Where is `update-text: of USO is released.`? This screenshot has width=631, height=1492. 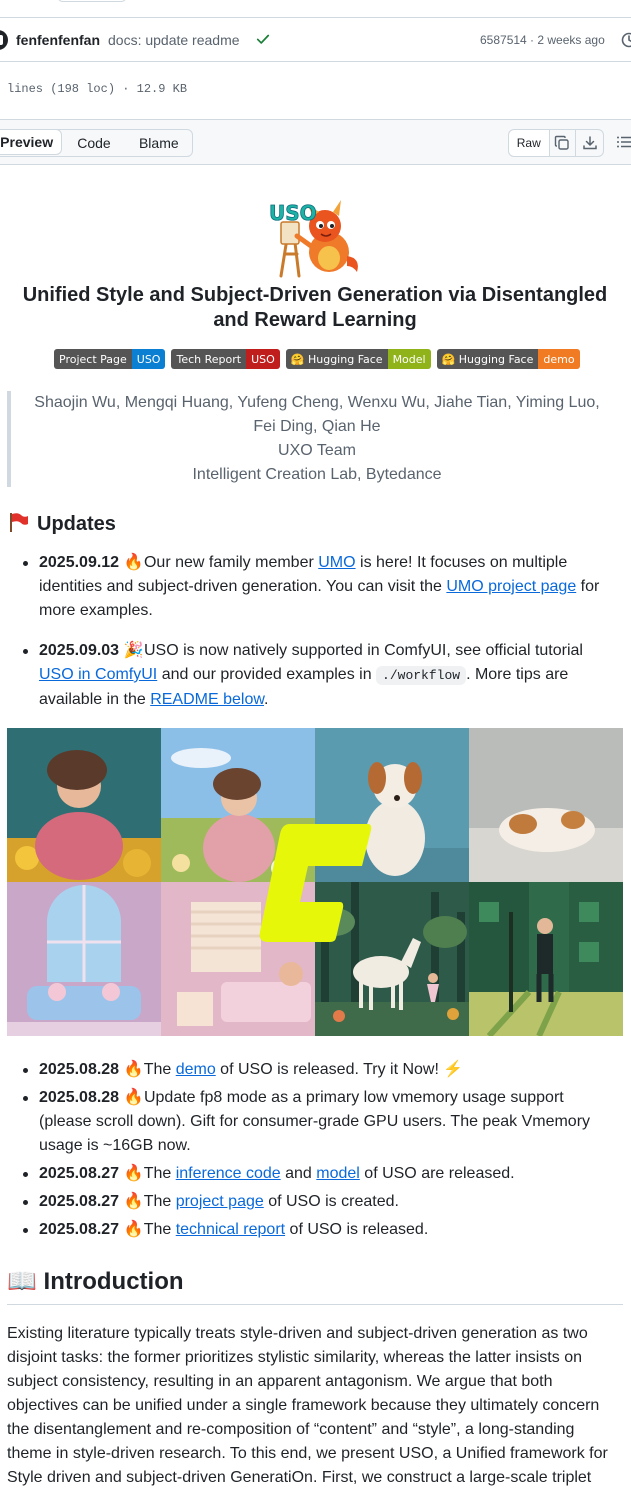
update-text: of USO is released. is located at coordinates (357, 1229).